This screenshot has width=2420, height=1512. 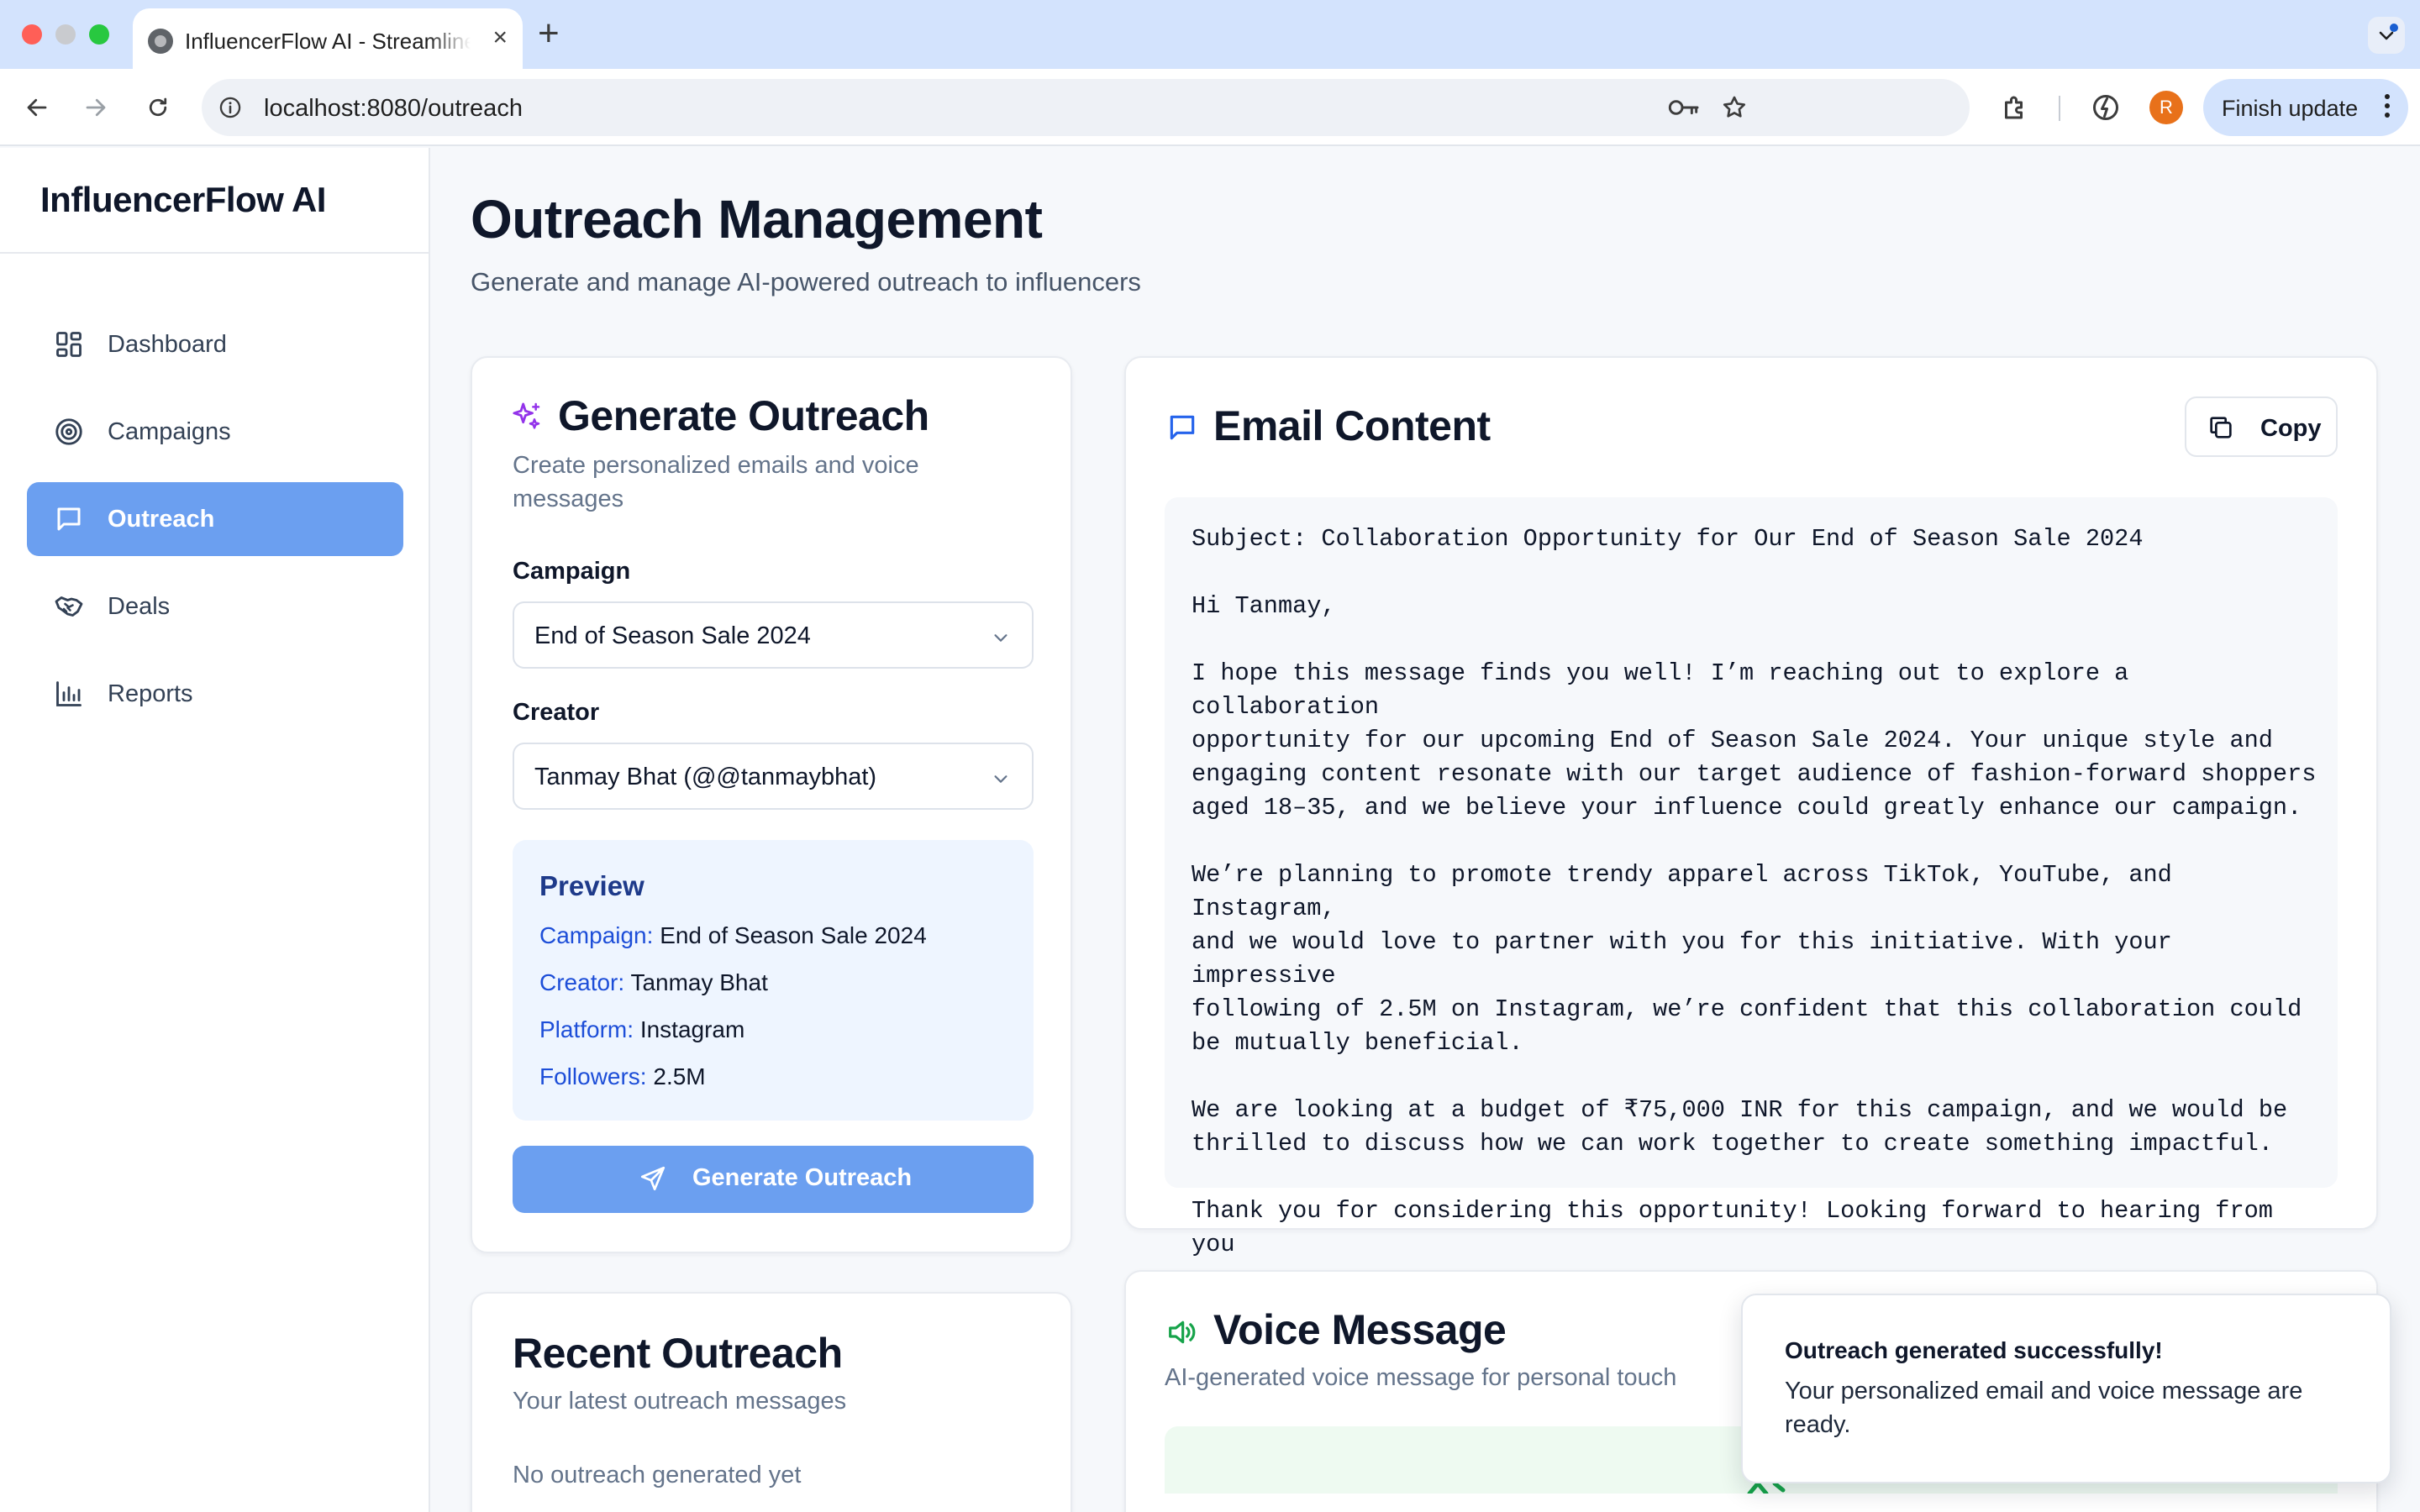 I want to click on browser-toolbar: localhost:8080/outreach R Finish update, so click(x=1210, y=107).